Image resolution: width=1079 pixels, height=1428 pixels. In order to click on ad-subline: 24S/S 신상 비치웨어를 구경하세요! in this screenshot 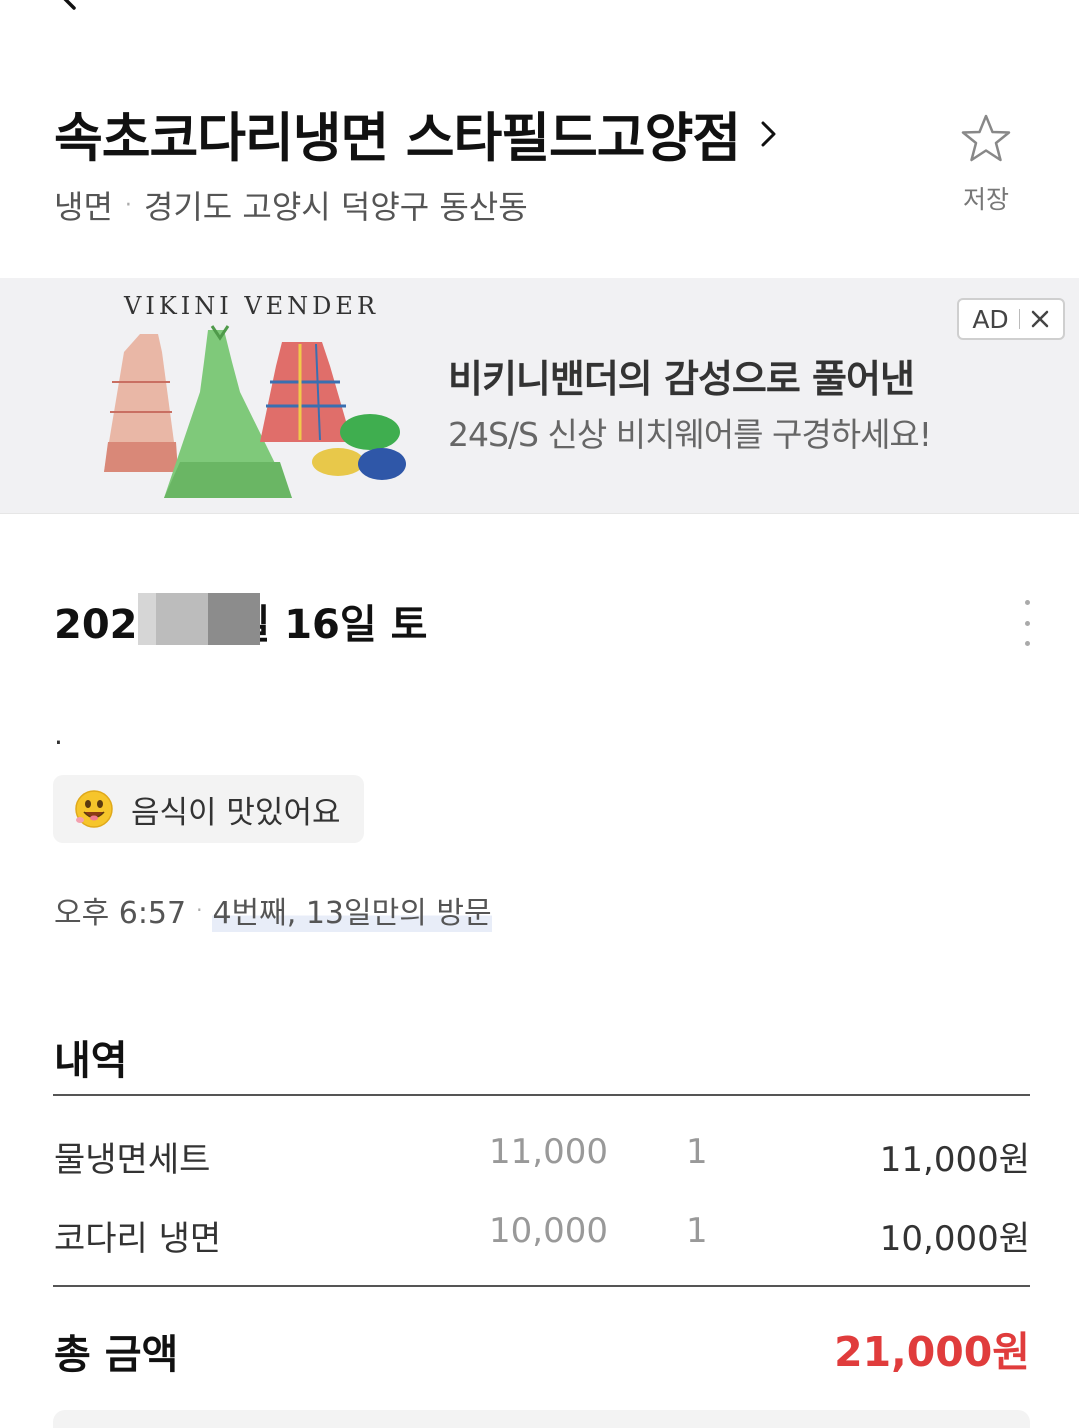, I will do `click(690, 434)`.